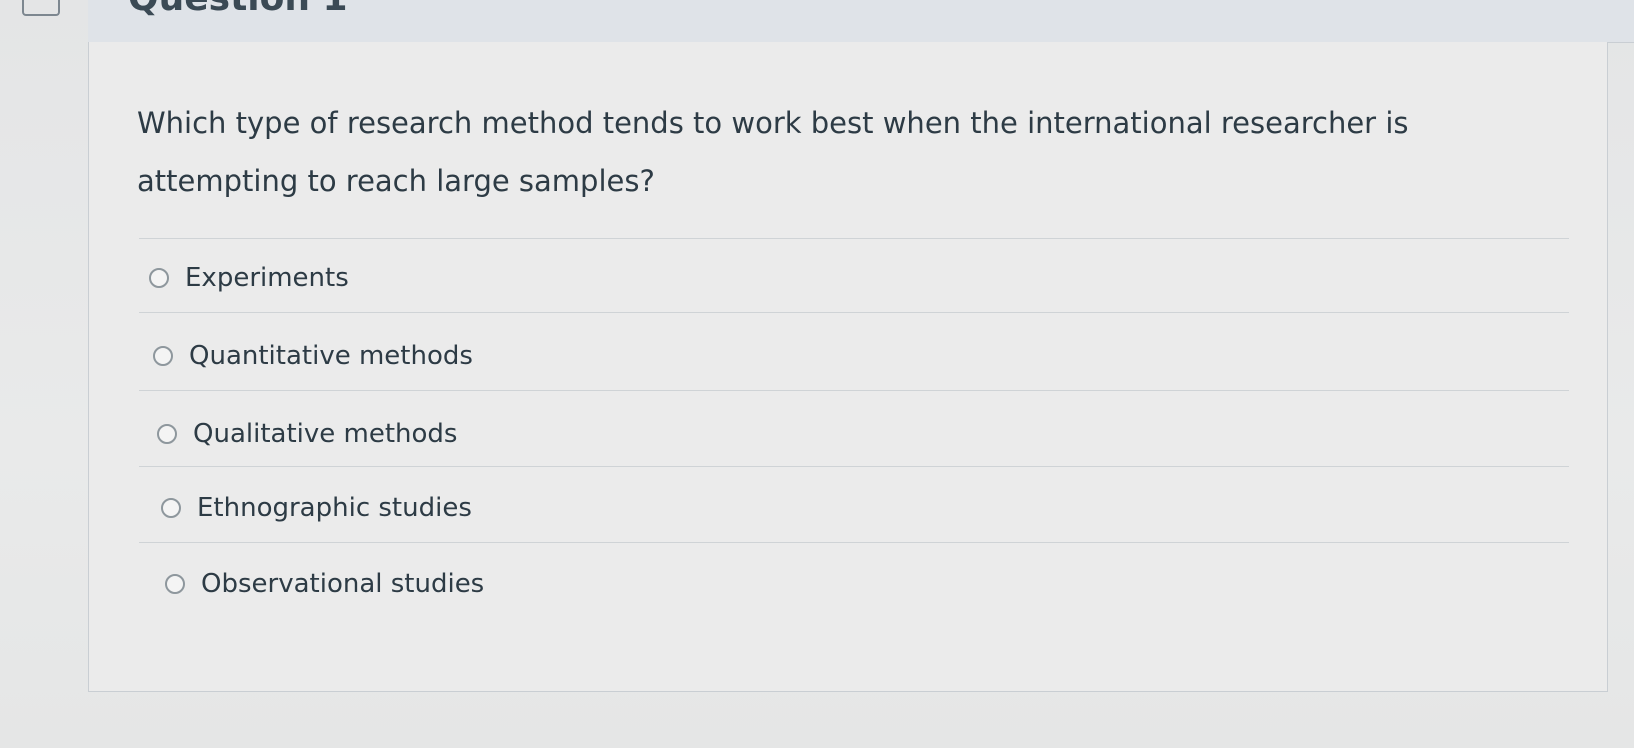 The image size is (1634, 748). What do you see at coordinates (861, 21) in the screenshot?
I see `question-header: Question 1` at bounding box center [861, 21].